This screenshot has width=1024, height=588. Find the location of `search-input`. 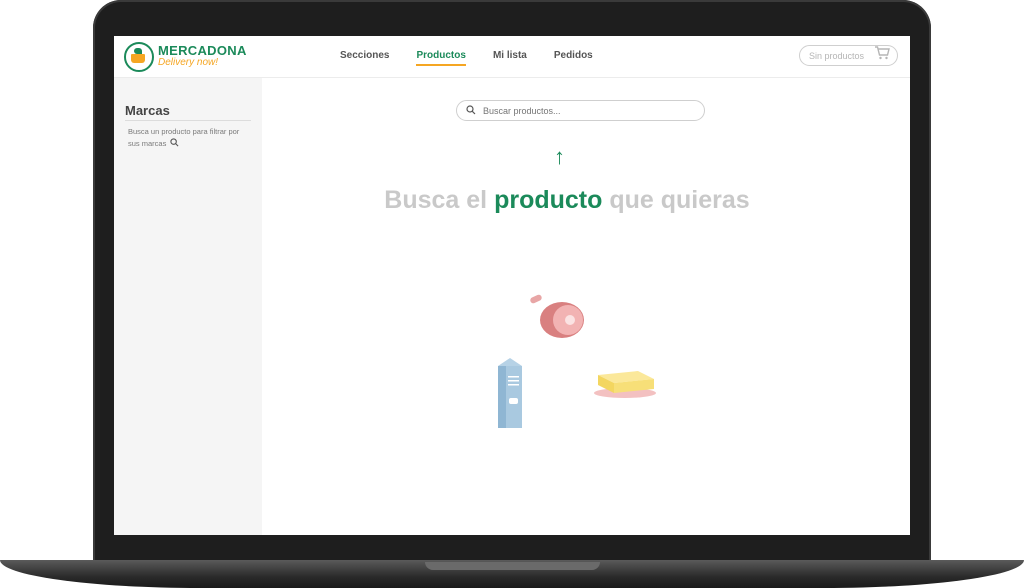

search-input is located at coordinates (583, 110).